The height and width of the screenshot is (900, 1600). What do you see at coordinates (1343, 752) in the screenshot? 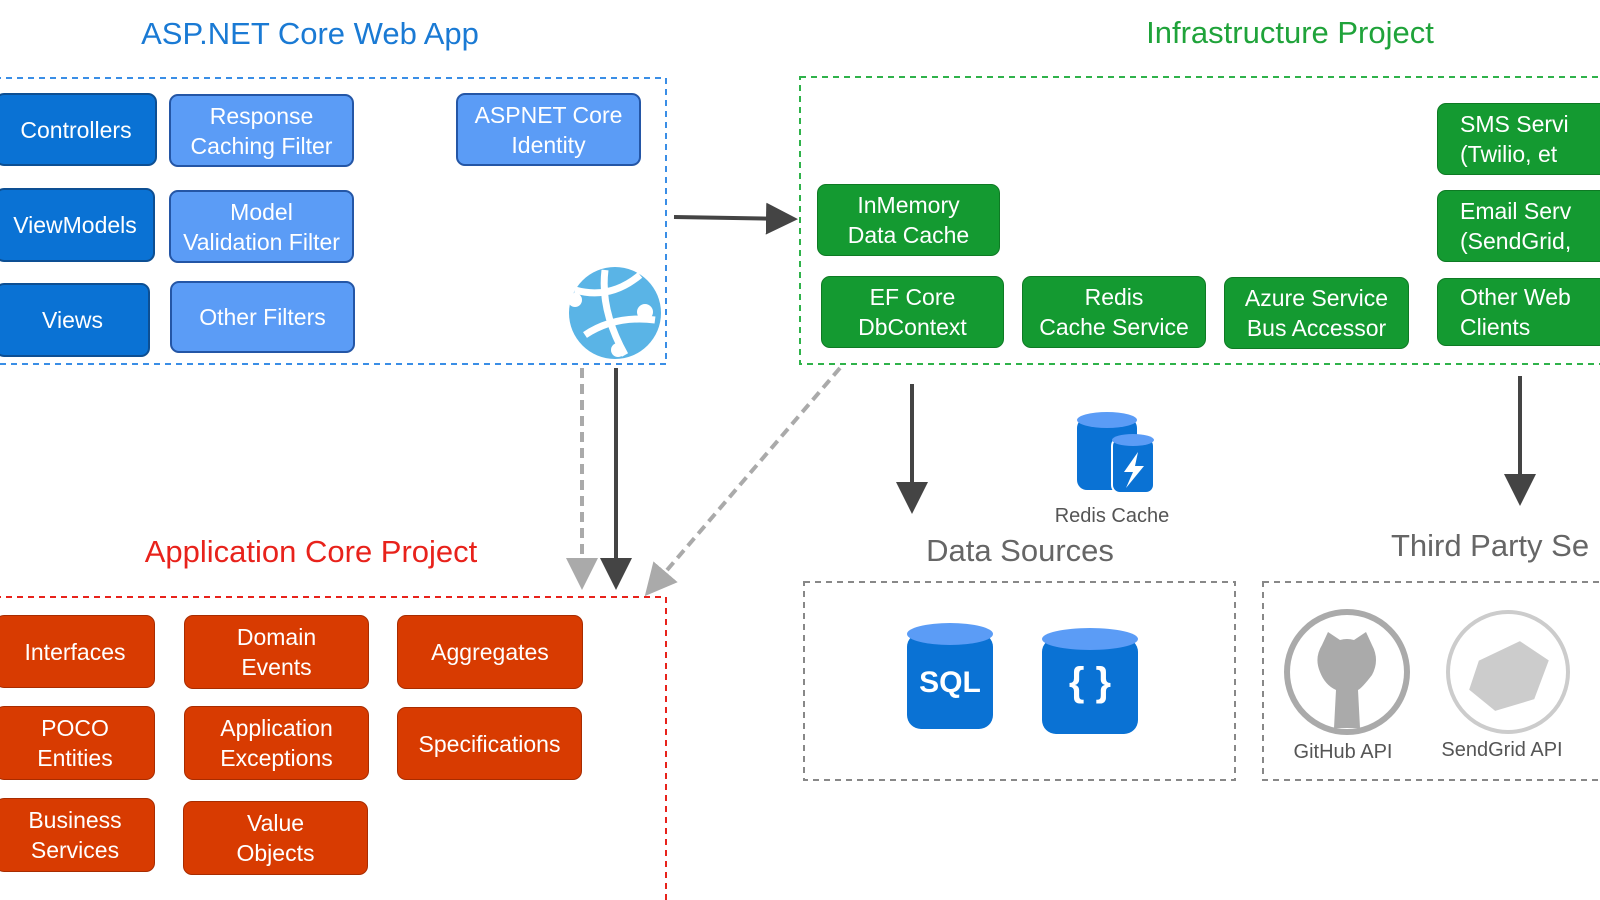
I see `github-label: GitHub API` at bounding box center [1343, 752].